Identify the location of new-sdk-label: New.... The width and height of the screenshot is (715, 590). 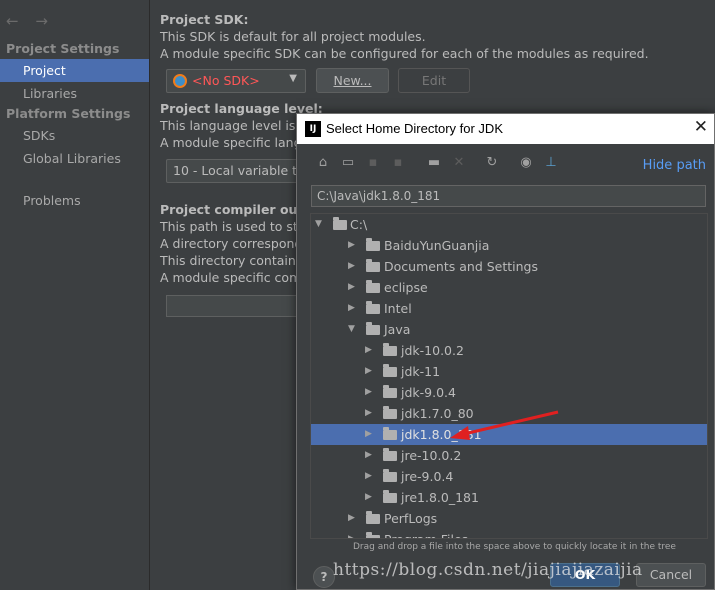
(352, 80).